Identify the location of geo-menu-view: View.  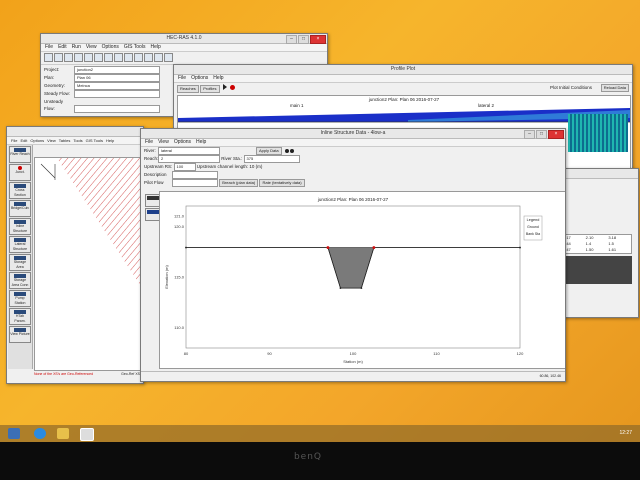
(51, 140).